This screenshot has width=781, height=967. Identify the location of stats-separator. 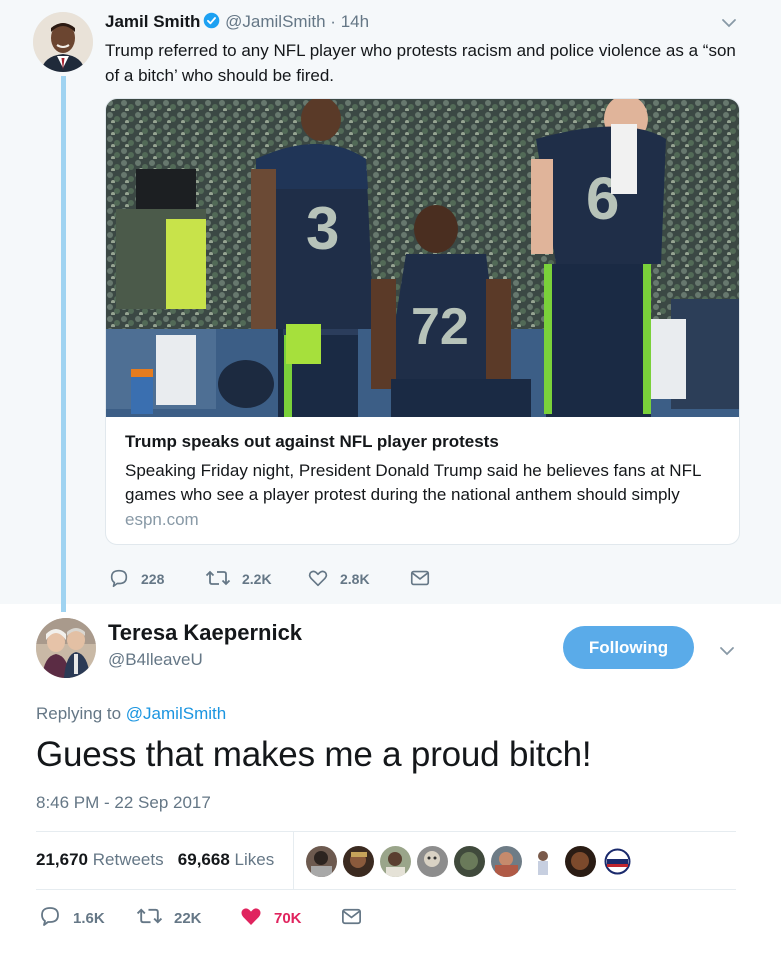
(293, 860).